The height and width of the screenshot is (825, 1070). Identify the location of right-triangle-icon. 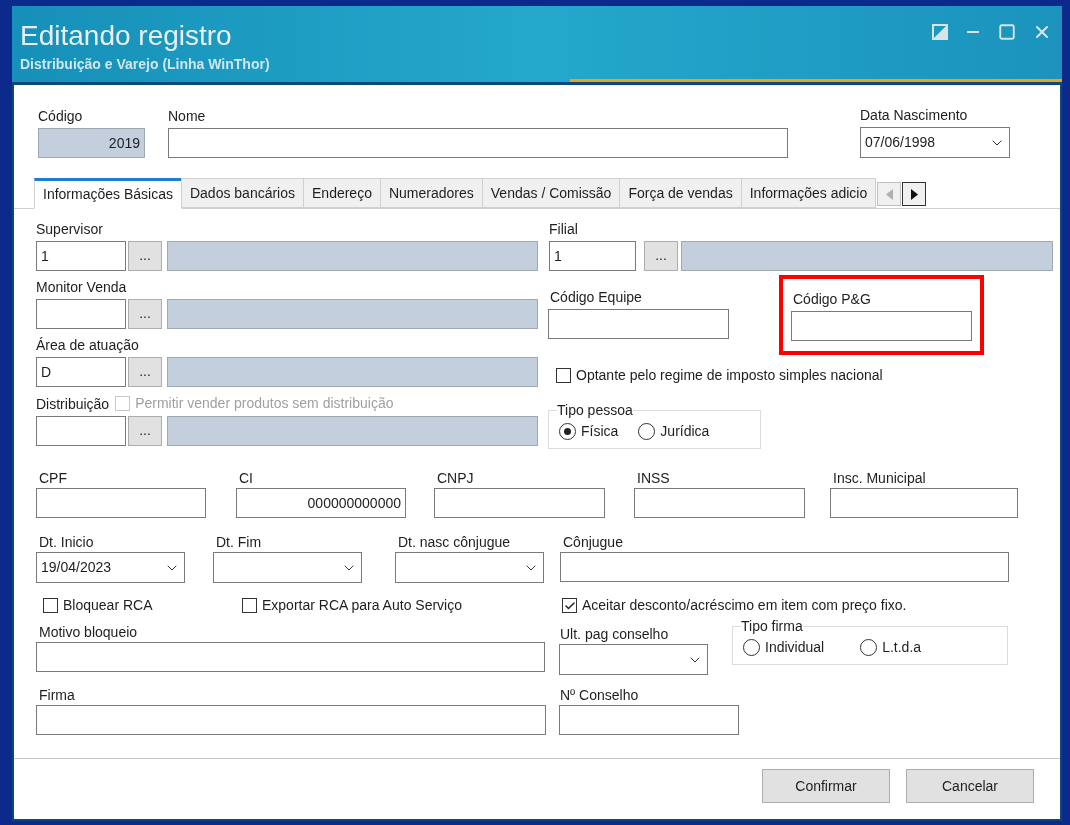
(914, 194).